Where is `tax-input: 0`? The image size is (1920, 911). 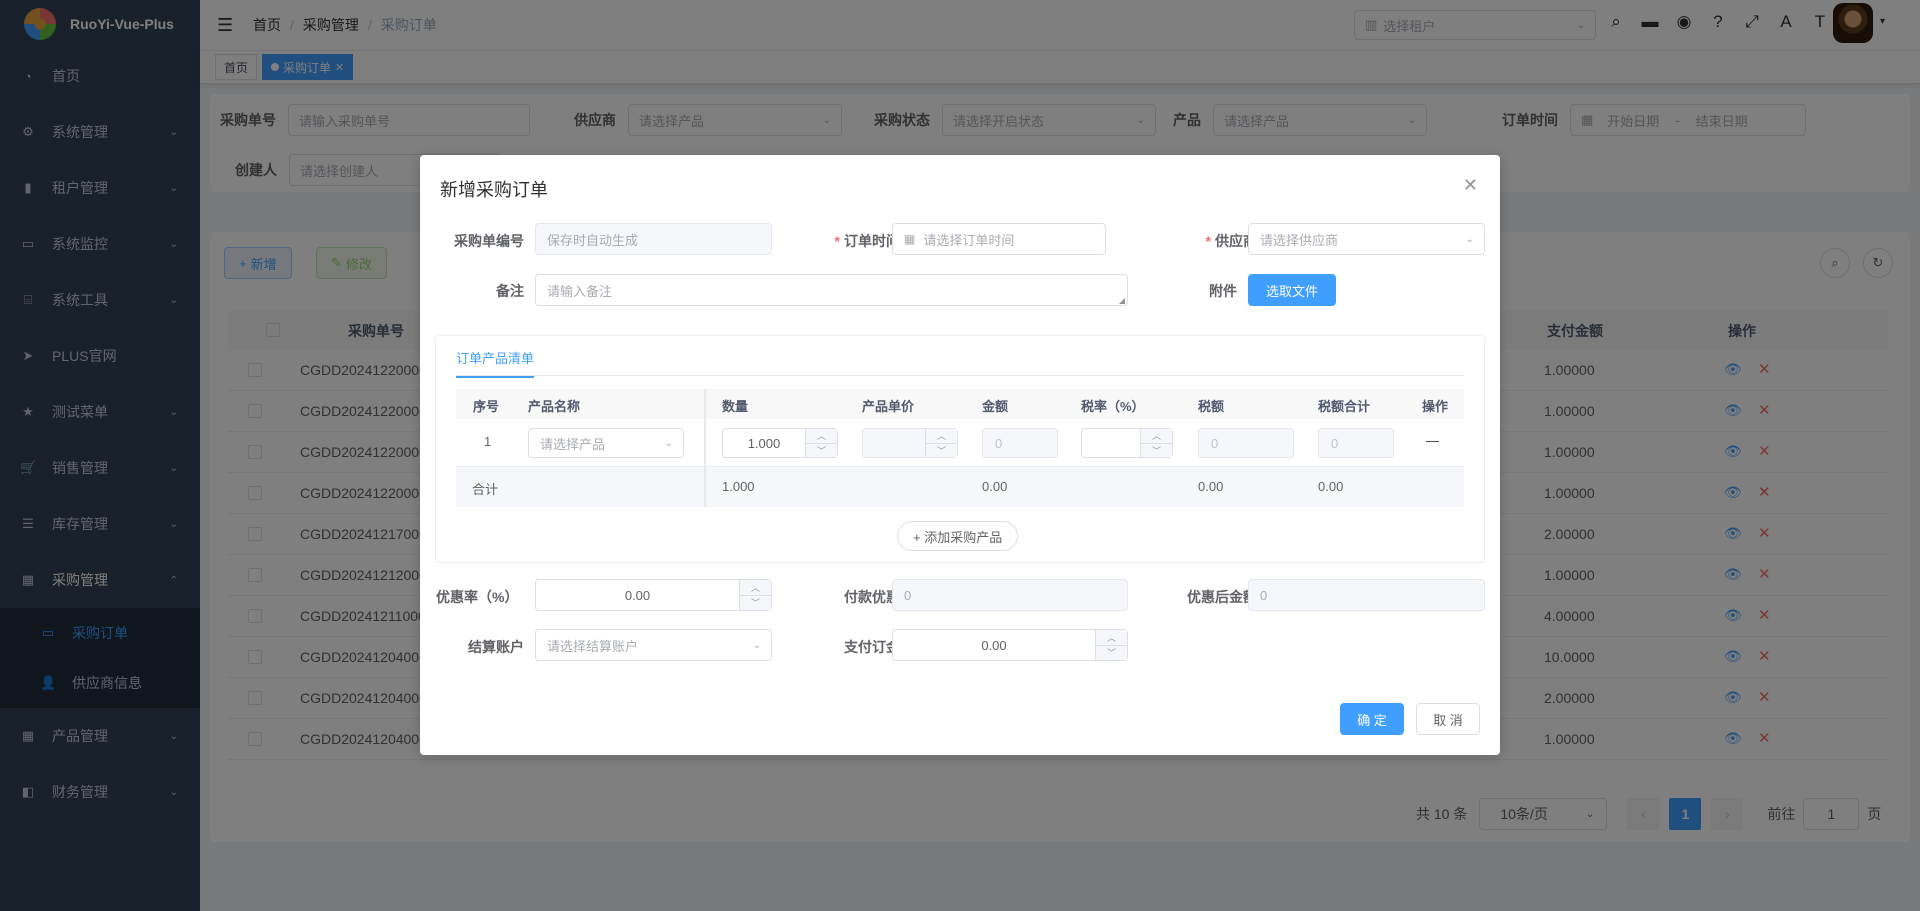
tax-input: 0 is located at coordinates (1246, 443).